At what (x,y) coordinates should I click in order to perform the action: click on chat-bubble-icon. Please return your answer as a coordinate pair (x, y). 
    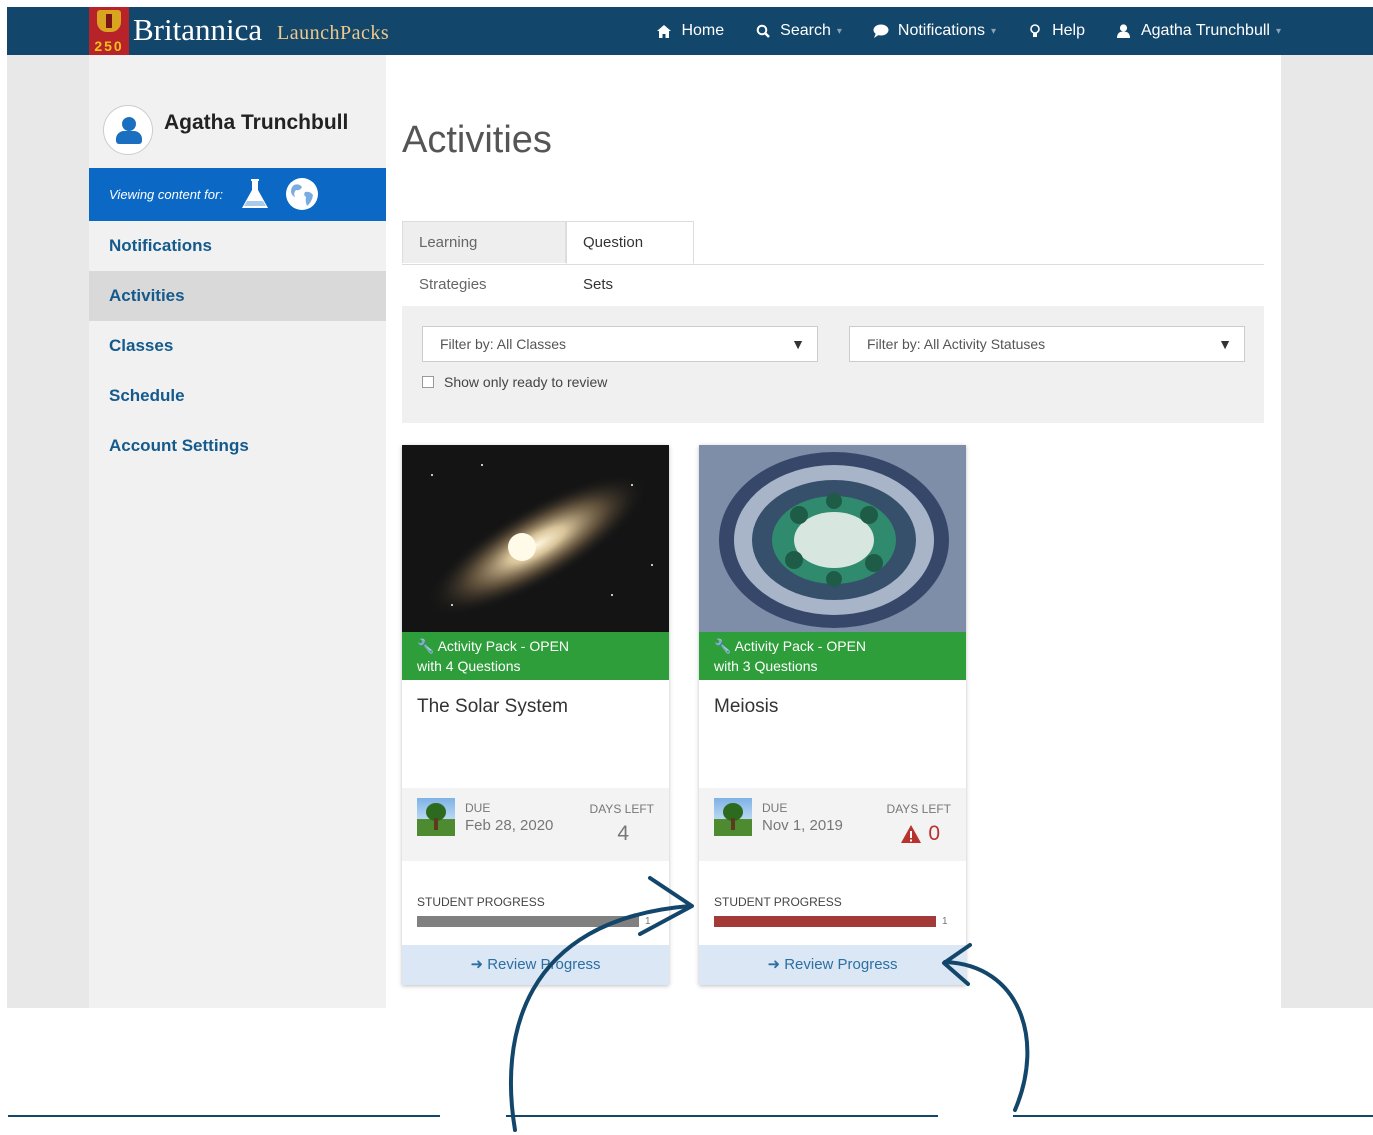
    Looking at the image, I should click on (881, 31).